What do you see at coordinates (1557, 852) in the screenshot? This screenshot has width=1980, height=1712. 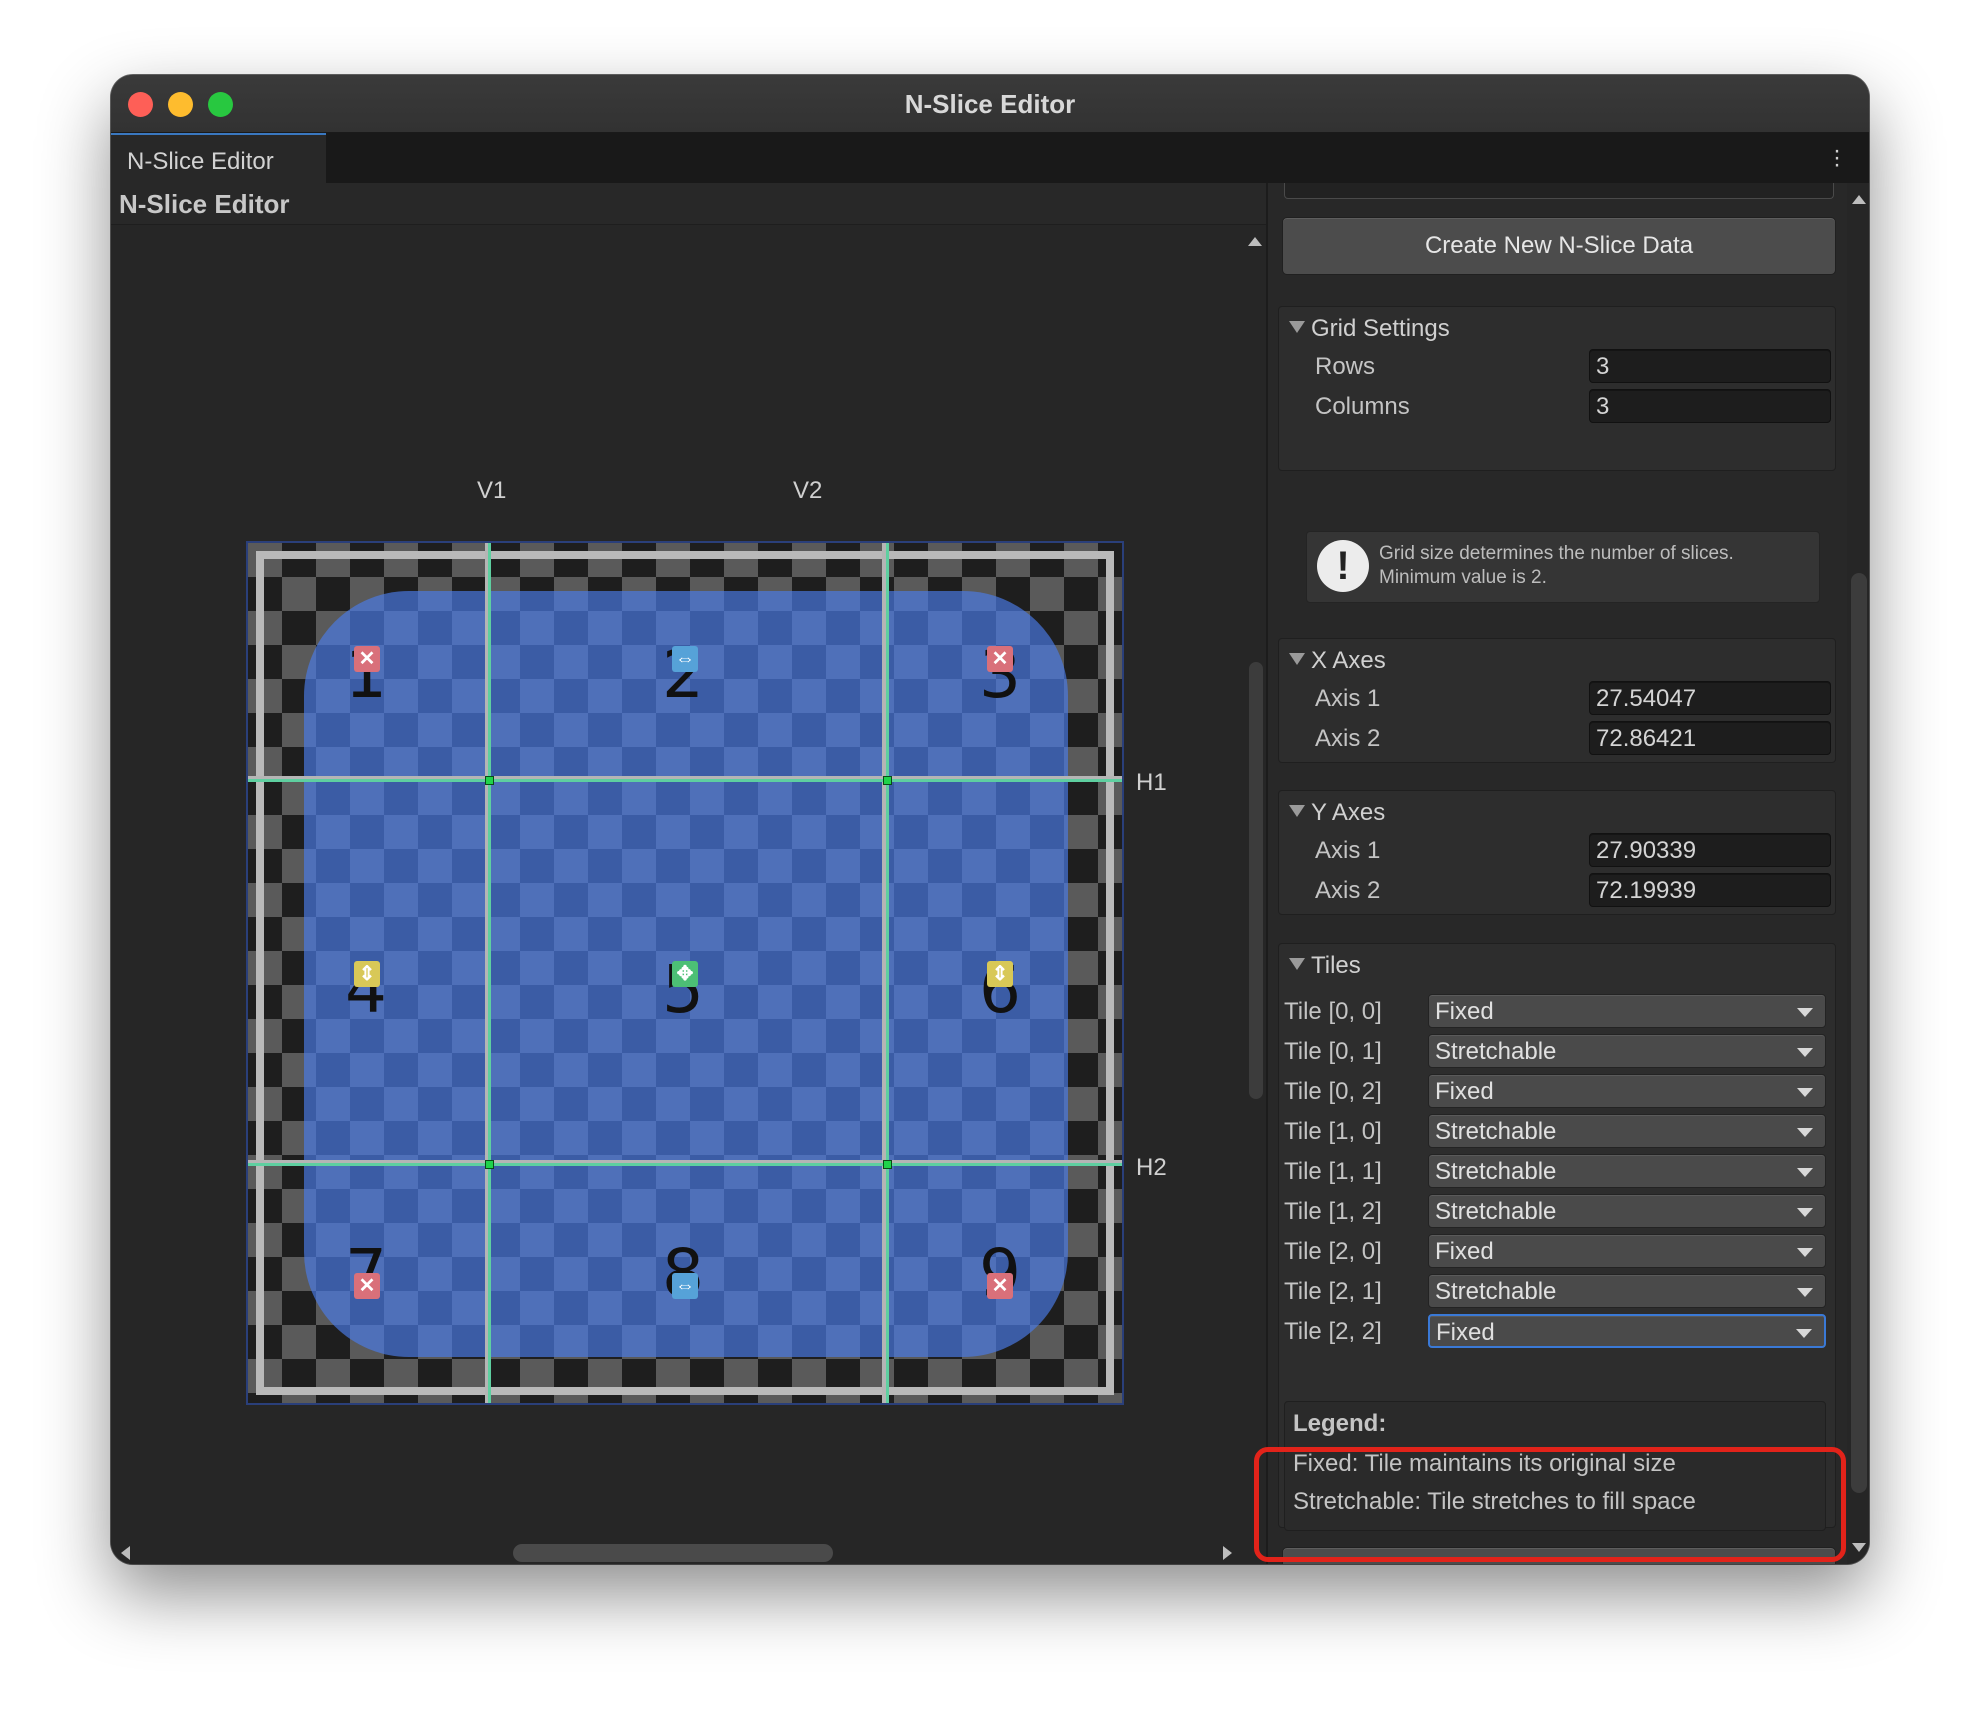 I see `y-axes-section: Y Axes Axis 1 27.90339 Axis 2 72.19939` at bounding box center [1557, 852].